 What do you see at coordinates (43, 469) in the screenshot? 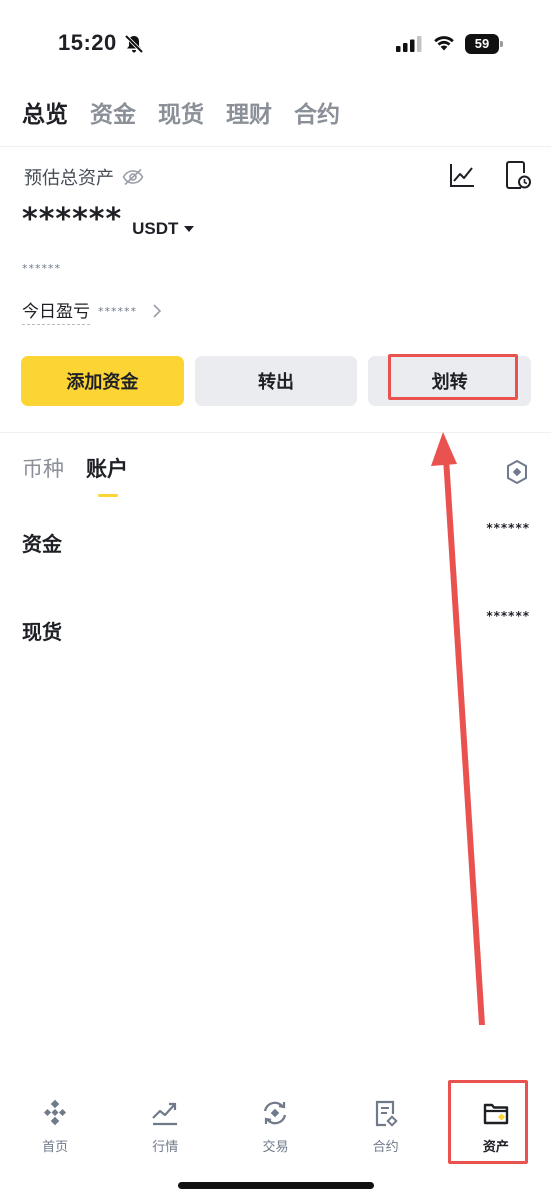
I see `tab-coin: 币种` at bounding box center [43, 469].